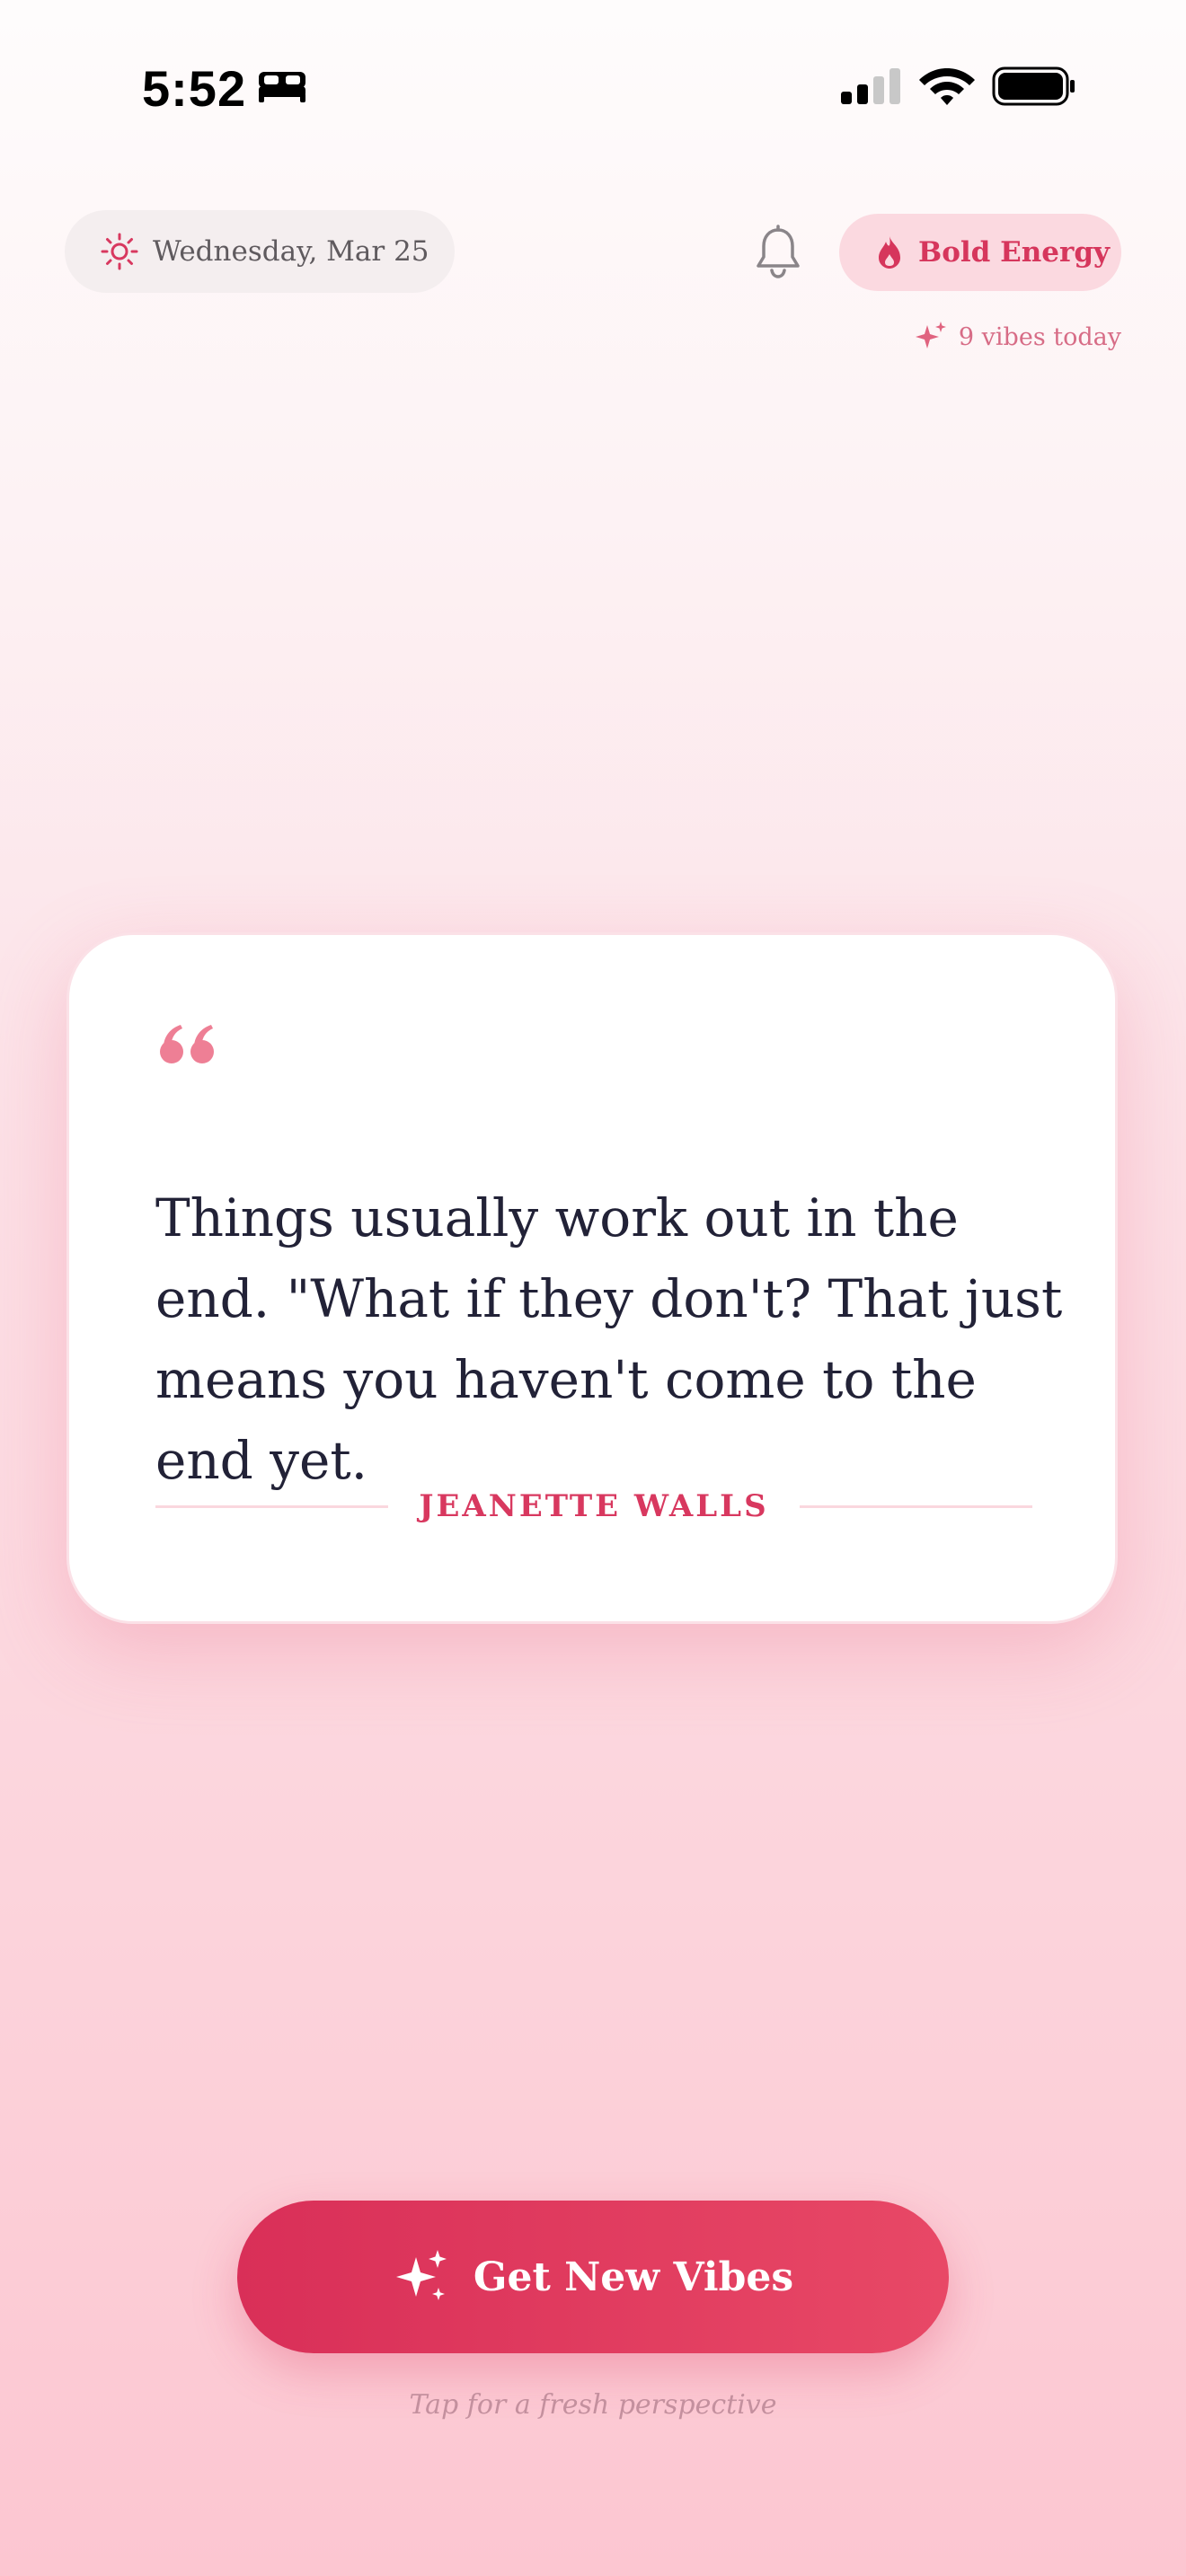 Image resolution: width=1186 pixels, height=2576 pixels. I want to click on signal-icon, so click(870, 86).